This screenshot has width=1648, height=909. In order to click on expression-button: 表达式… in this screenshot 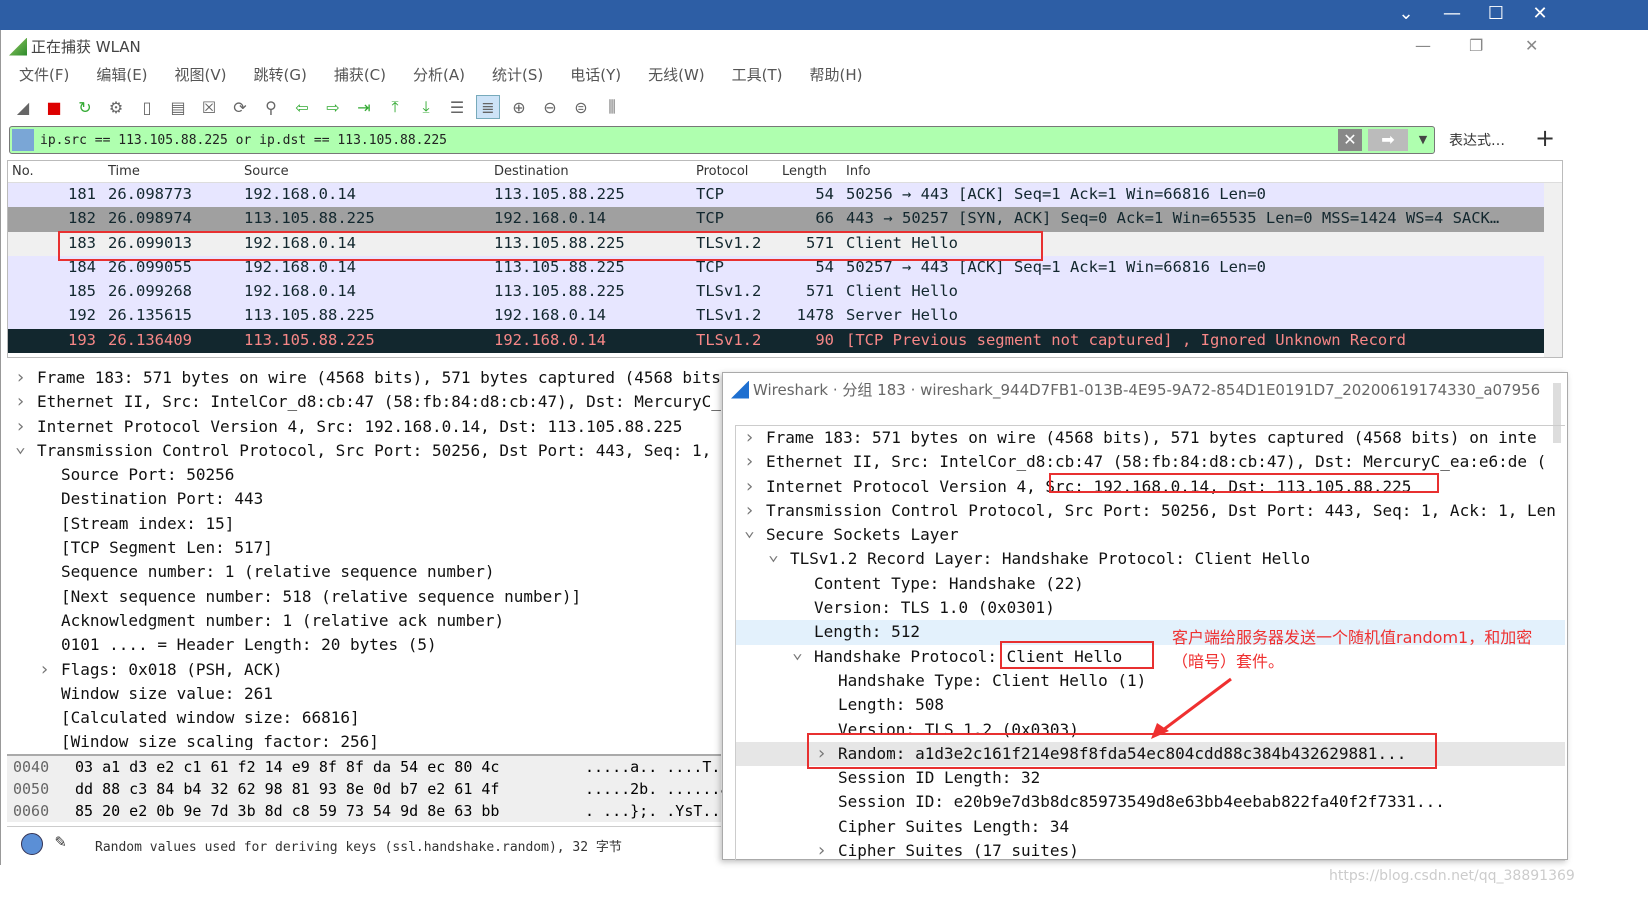, I will do `click(1477, 140)`.